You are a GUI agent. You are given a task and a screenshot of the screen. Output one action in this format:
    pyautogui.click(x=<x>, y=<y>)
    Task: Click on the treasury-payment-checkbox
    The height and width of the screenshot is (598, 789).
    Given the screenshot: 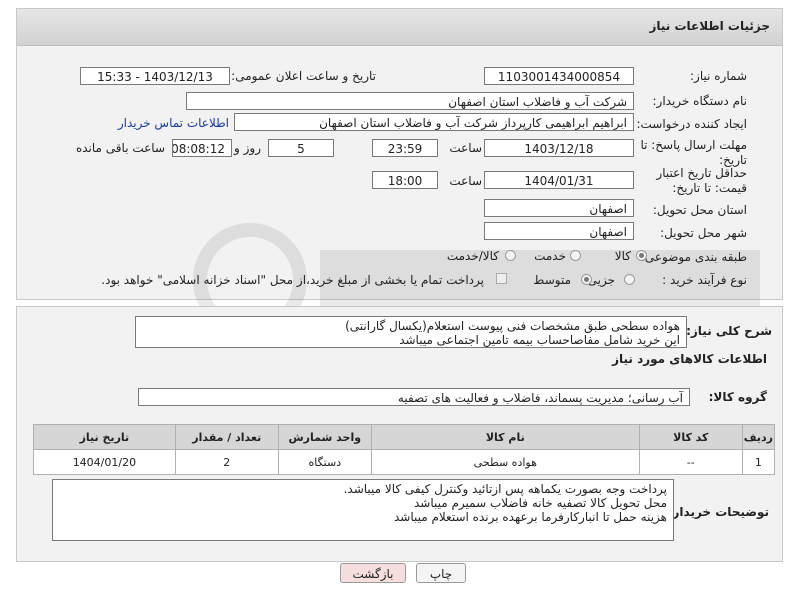 What is the action you would take?
    pyautogui.click(x=501, y=278)
    